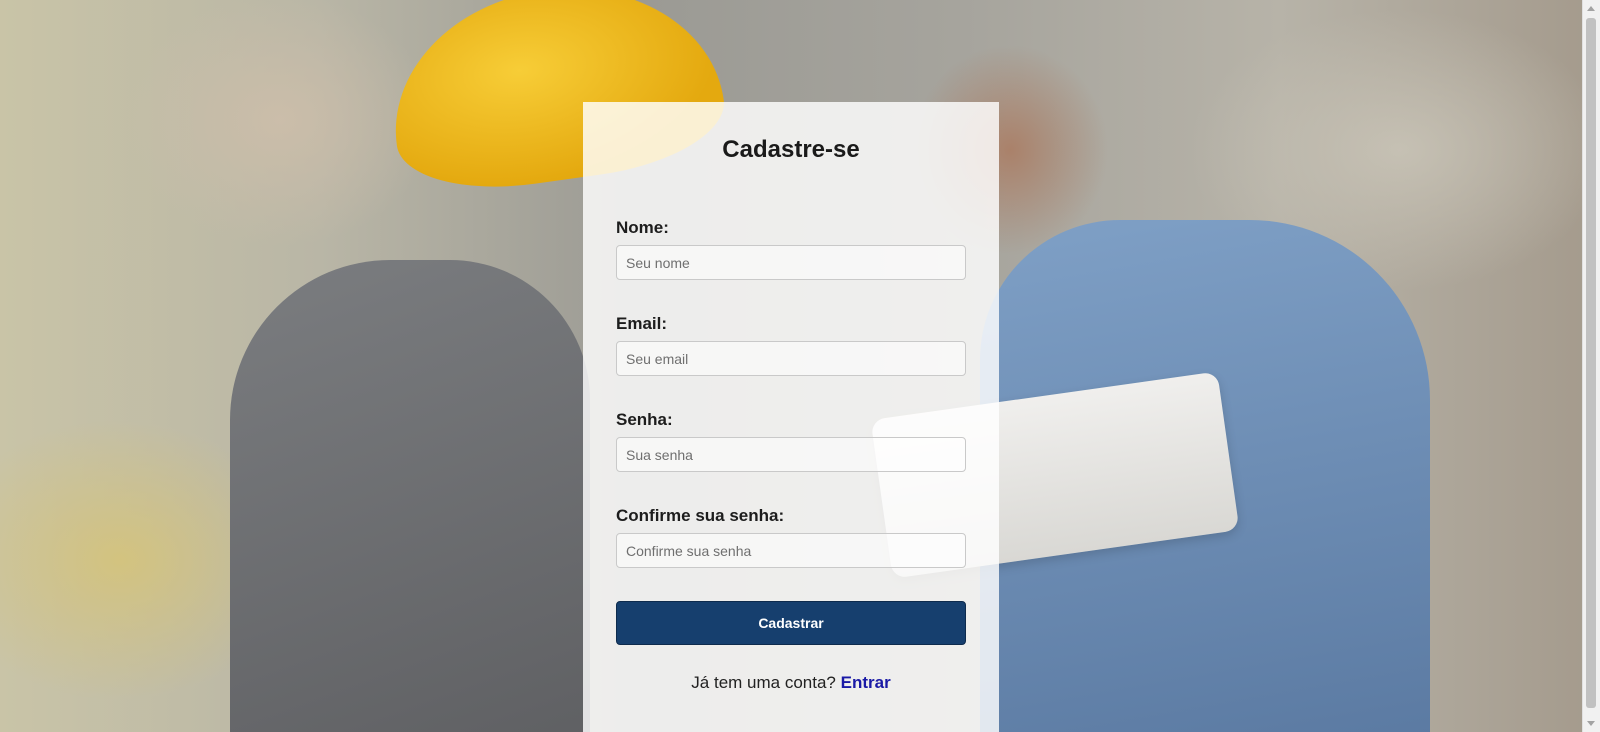 Image resolution: width=1600 pixels, height=732 pixels. What do you see at coordinates (791, 454) in the screenshot?
I see `password-input` at bounding box center [791, 454].